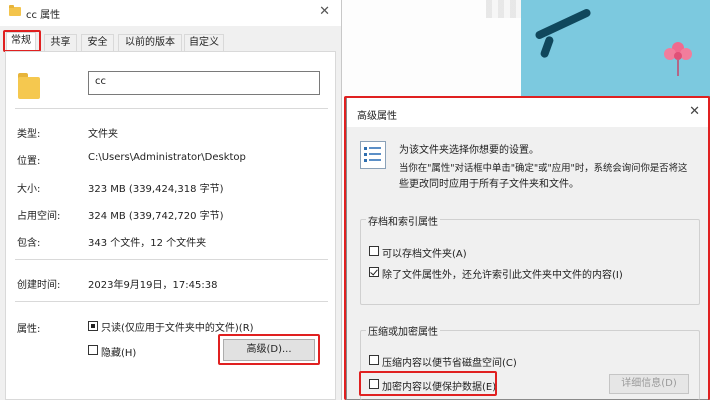 Image resolution: width=710 pixels, height=400 pixels. Describe the element at coordinates (29, 243) in the screenshot. I see `contains-label: 包含:` at that location.